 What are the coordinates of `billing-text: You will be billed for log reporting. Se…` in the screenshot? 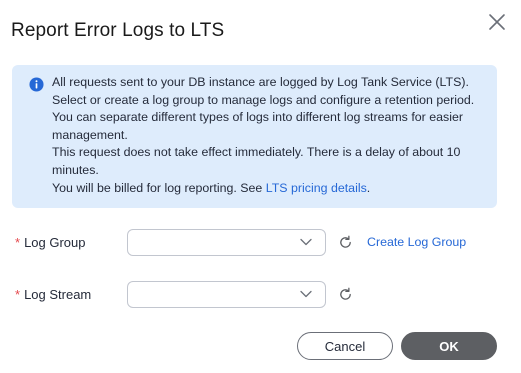 It's located at (159, 187).